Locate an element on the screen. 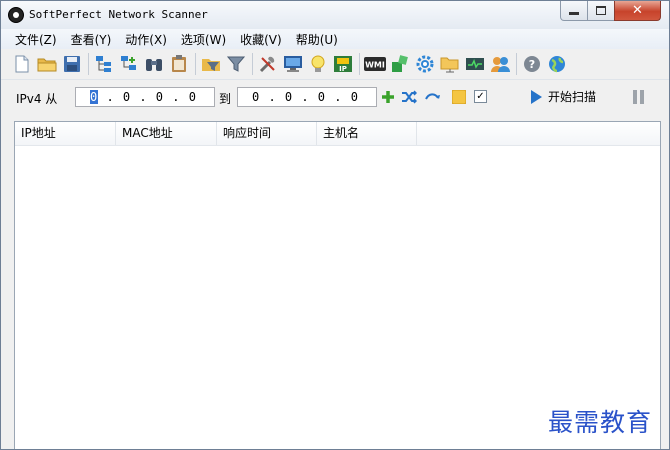  minimize-button is located at coordinates (574, 11).